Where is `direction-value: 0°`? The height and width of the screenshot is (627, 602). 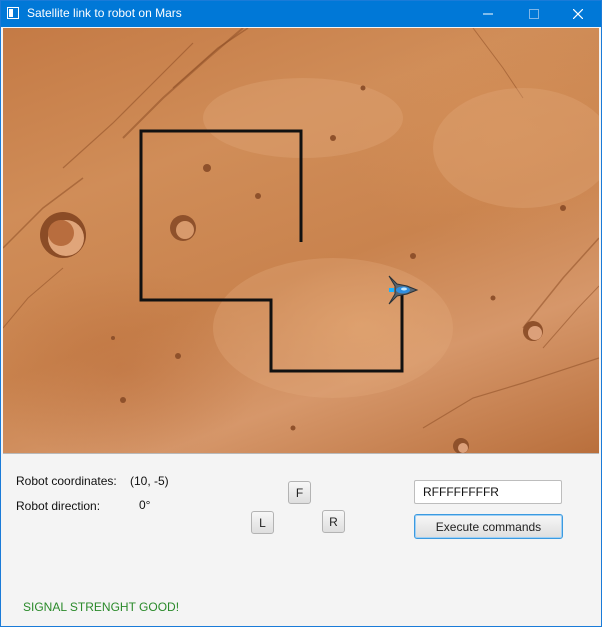 direction-value: 0° is located at coordinates (145, 505).